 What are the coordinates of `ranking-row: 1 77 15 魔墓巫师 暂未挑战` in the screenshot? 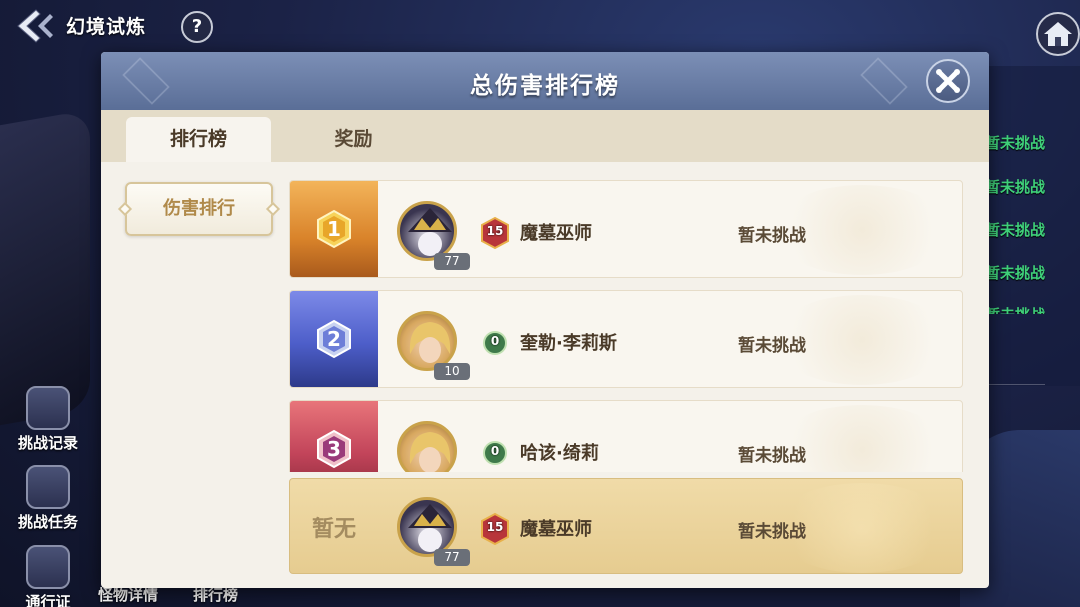 It's located at (626, 229).